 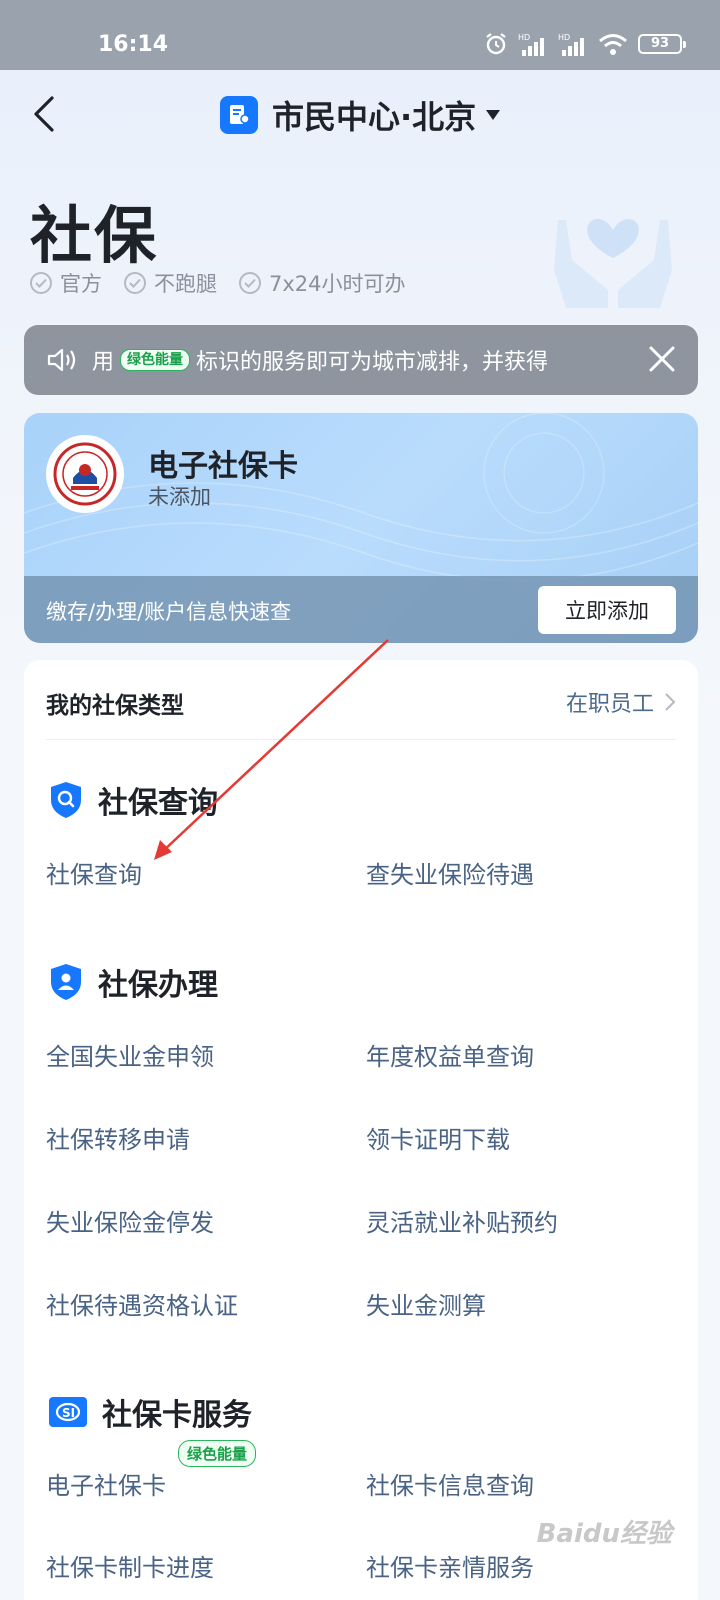 I want to click on status-time: 16:14, so click(x=133, y=44).